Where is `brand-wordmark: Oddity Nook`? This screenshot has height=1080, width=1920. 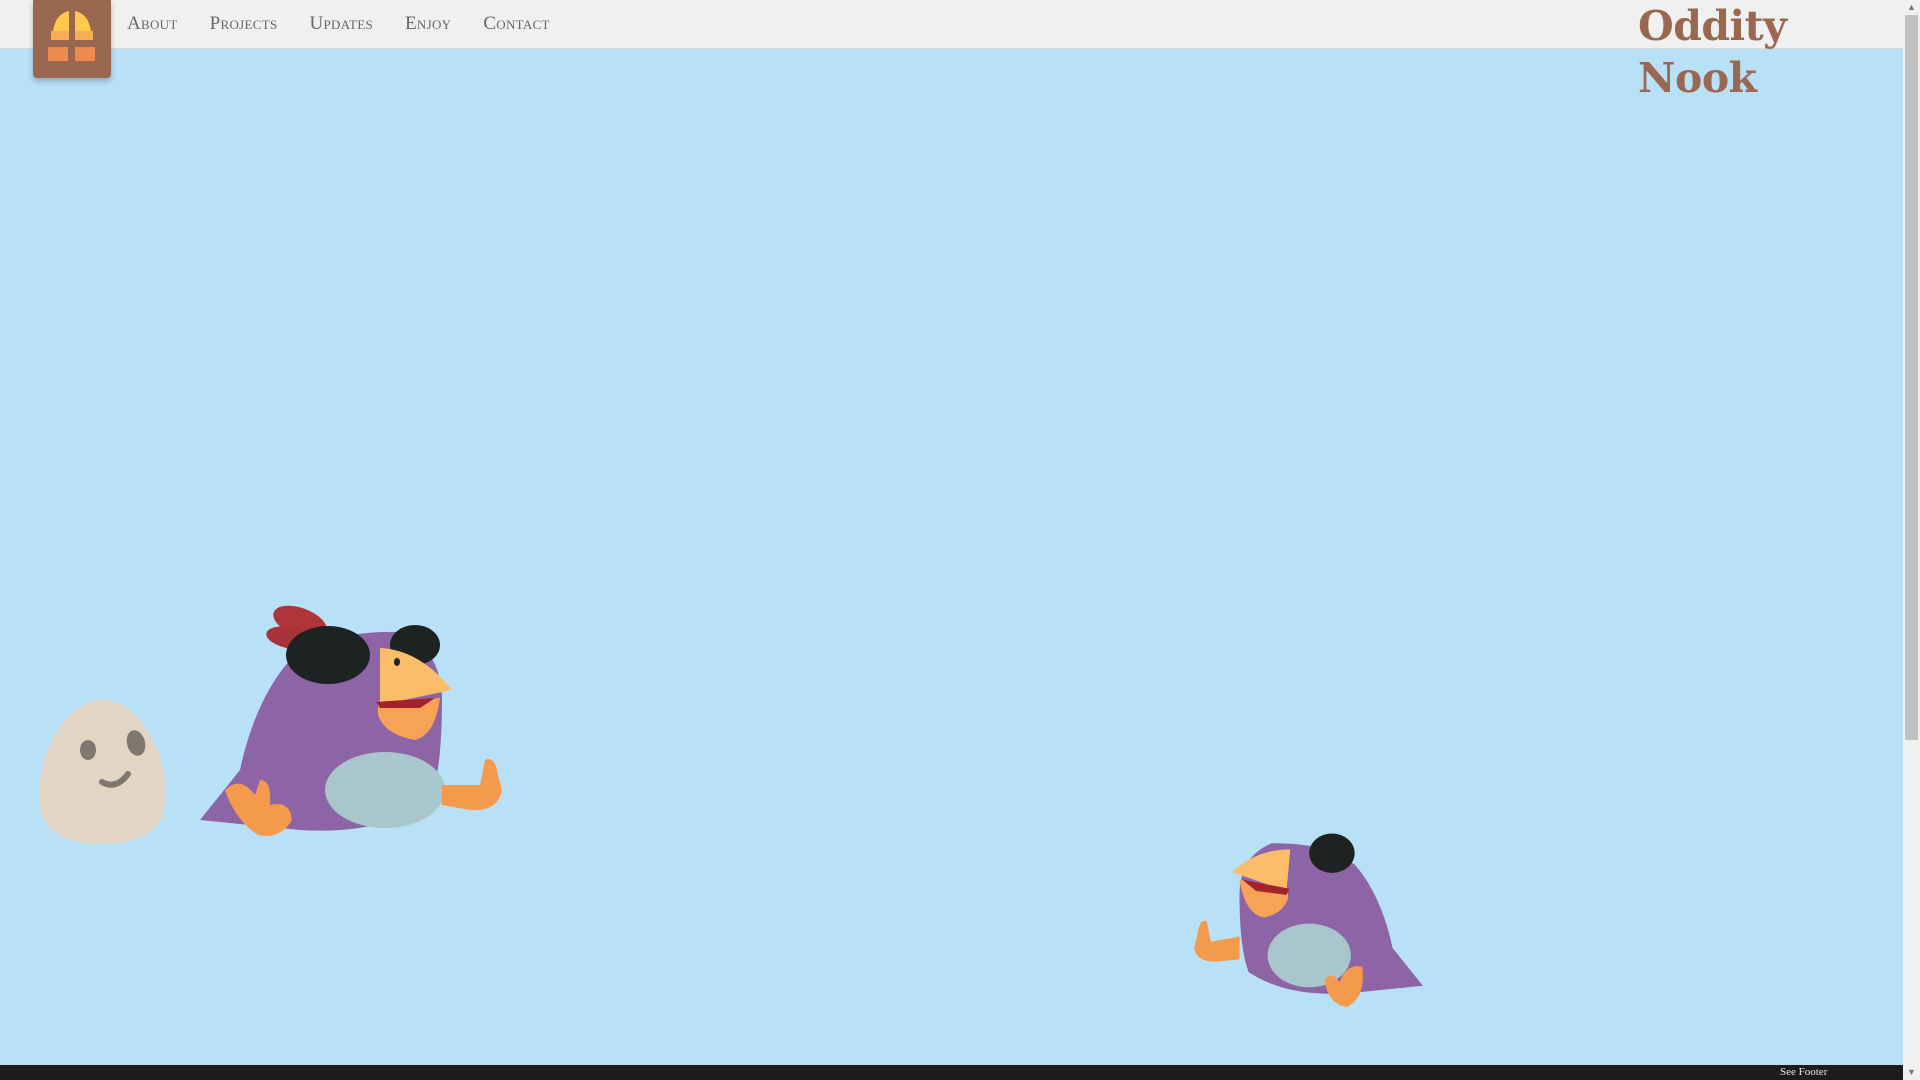
brand-wordmark: Oddity Nook is located at coordinates (1770, 51).